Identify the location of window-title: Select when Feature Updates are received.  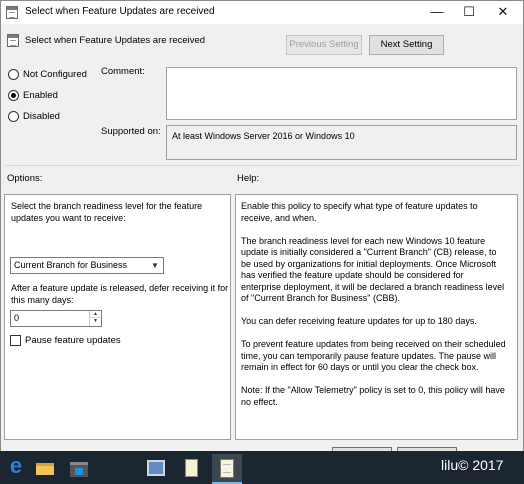
(120, 11).